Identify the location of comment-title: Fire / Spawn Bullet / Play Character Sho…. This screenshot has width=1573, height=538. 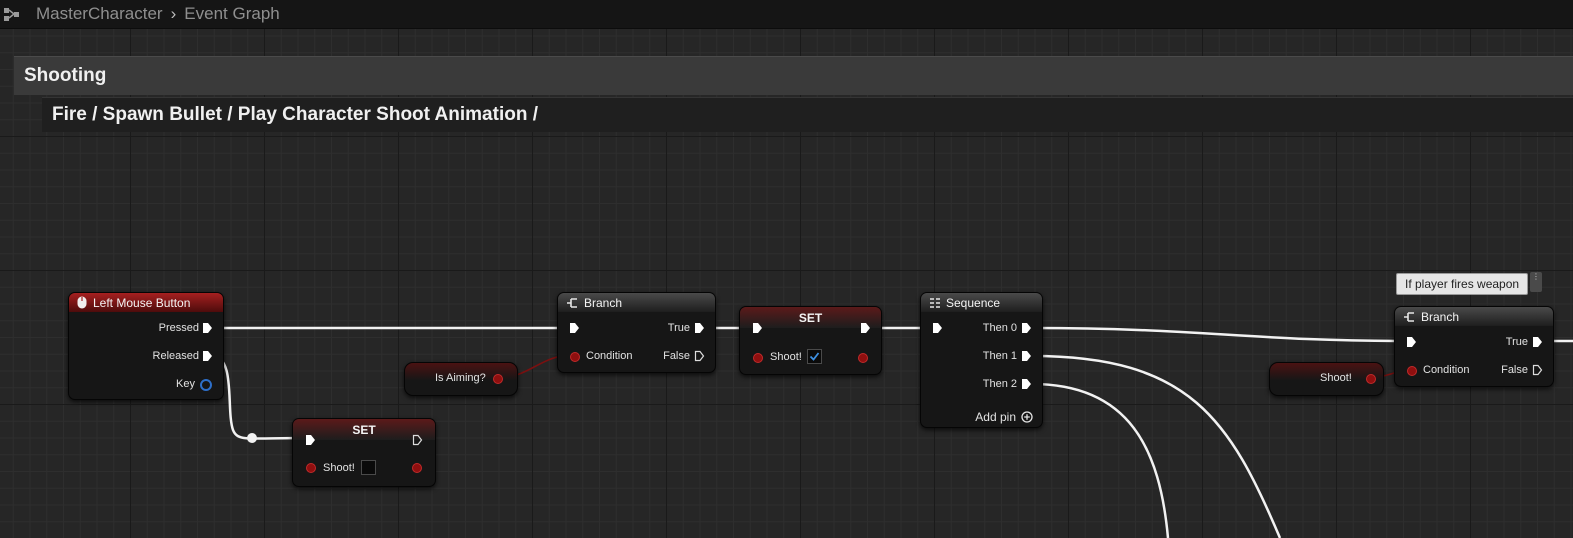
(295, 114).